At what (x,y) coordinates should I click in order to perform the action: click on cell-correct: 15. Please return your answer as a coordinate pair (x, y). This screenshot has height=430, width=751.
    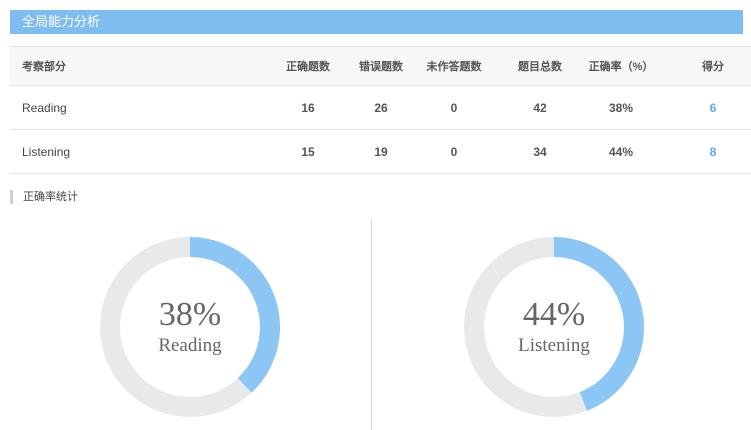
    Looking at the image, I should click on (308, 151).